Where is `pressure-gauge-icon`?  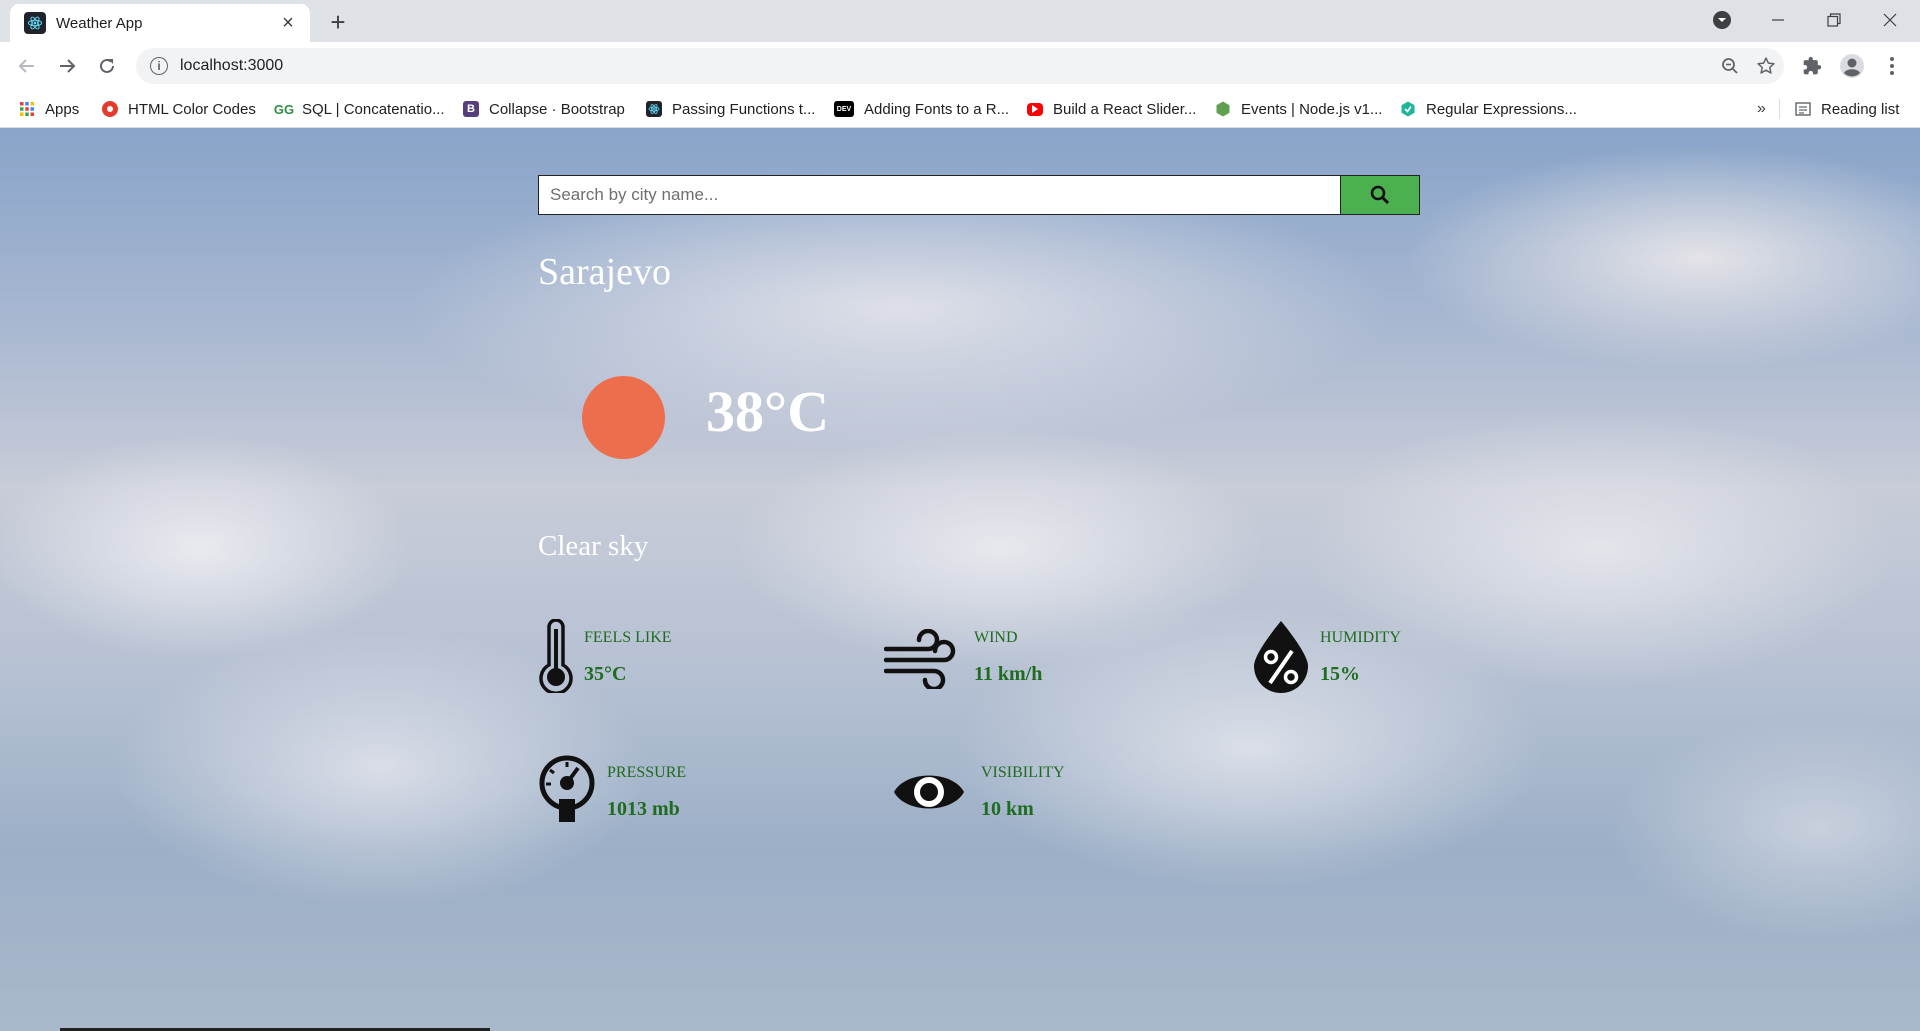 pressure-gauge-icon is located at coordinates (567, 788).